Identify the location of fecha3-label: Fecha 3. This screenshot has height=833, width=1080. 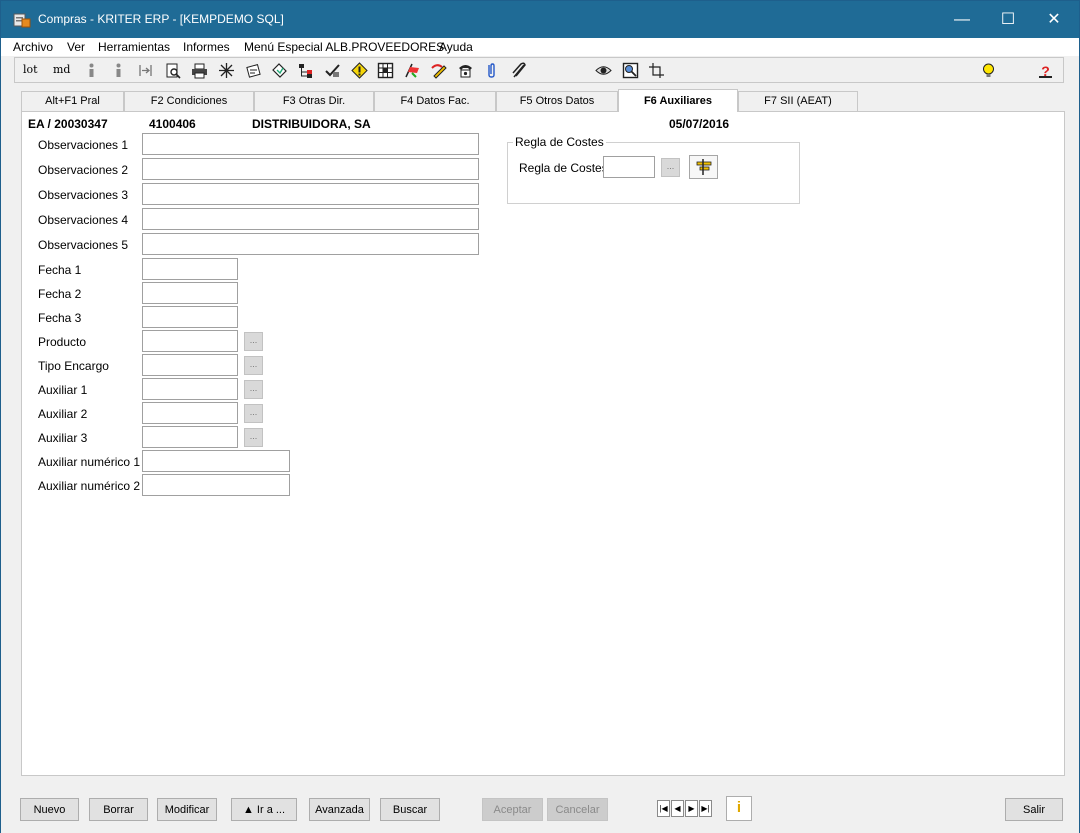
(60, 318).